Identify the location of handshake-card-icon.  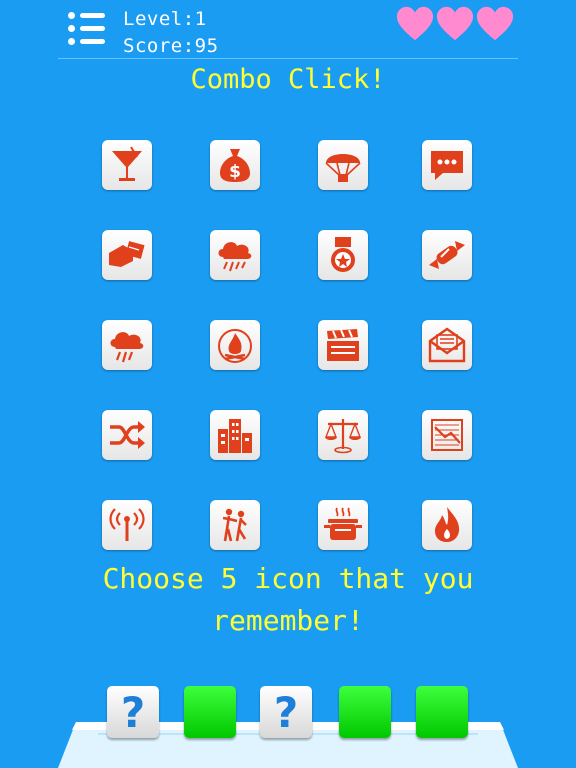
(127, 254).